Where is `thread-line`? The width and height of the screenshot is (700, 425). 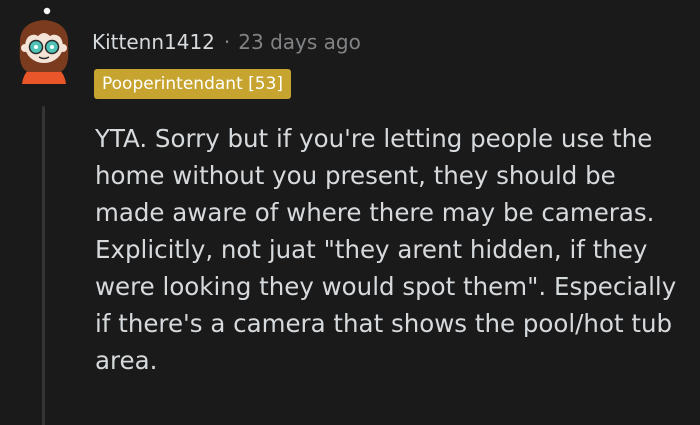
thread-line is located at coordinates (43, 265).